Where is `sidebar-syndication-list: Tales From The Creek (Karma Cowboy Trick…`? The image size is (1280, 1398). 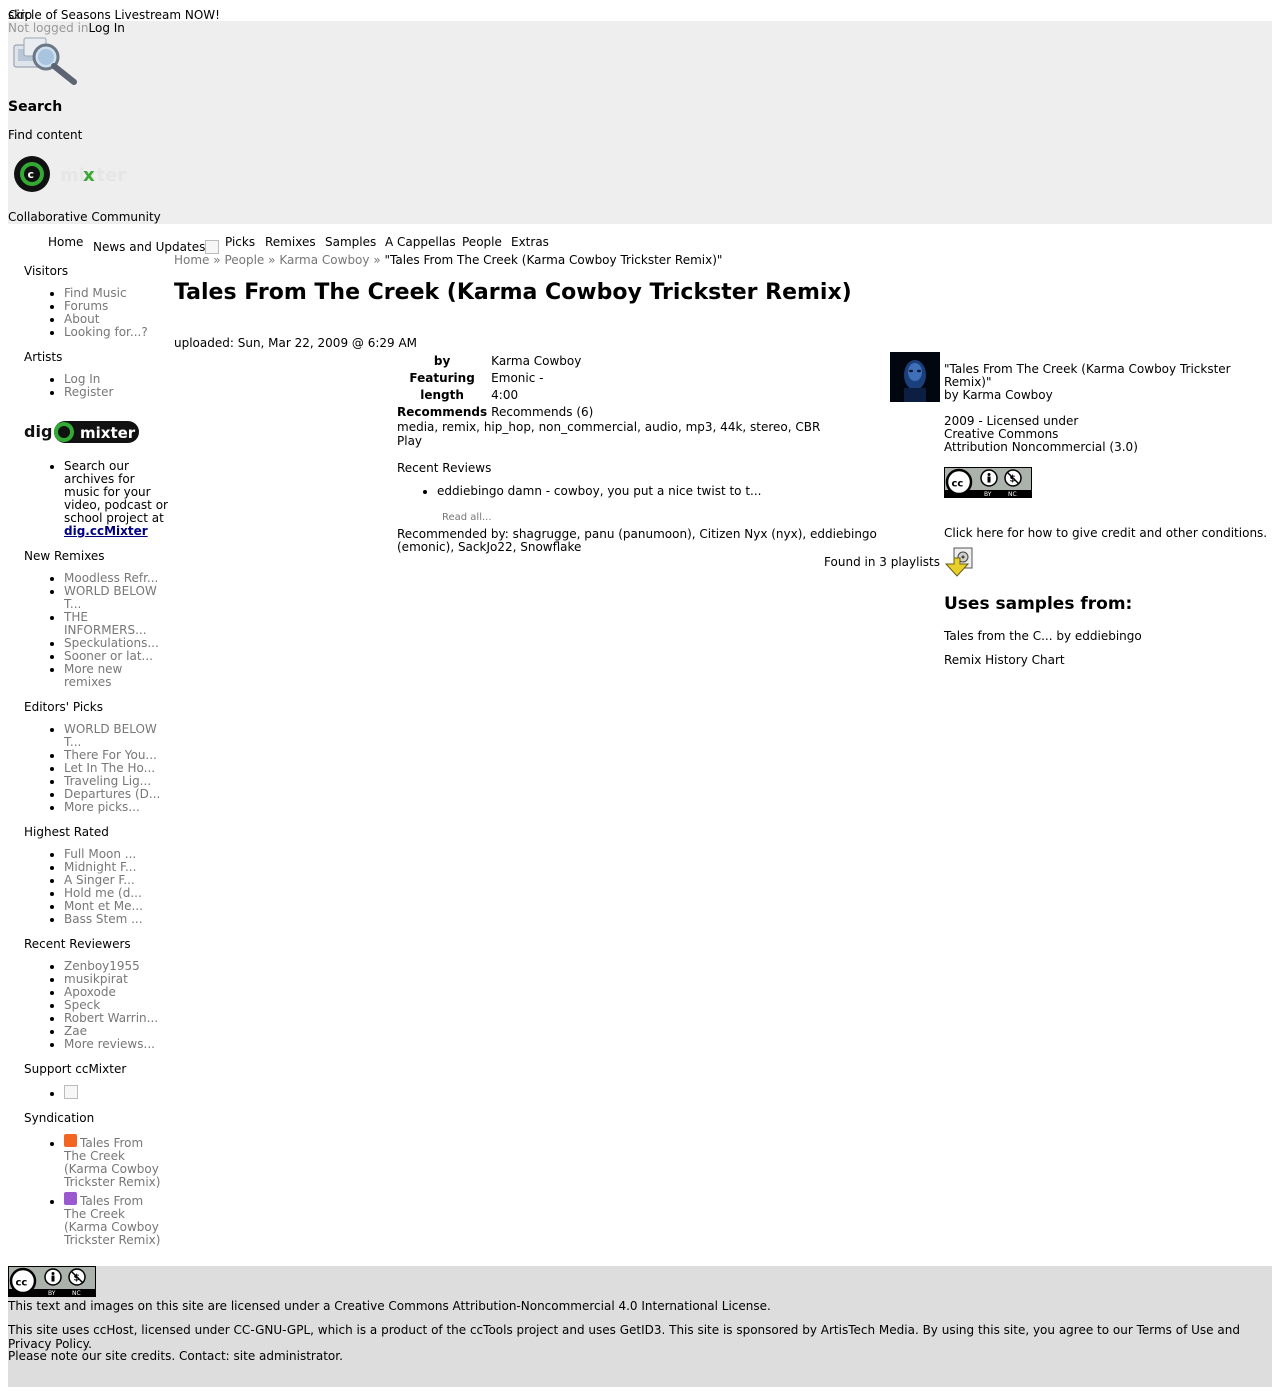 sidebar-syndication-list: Tales From The Creek (Karma Cowboy Trick… is located at coordinates (96, 1190).